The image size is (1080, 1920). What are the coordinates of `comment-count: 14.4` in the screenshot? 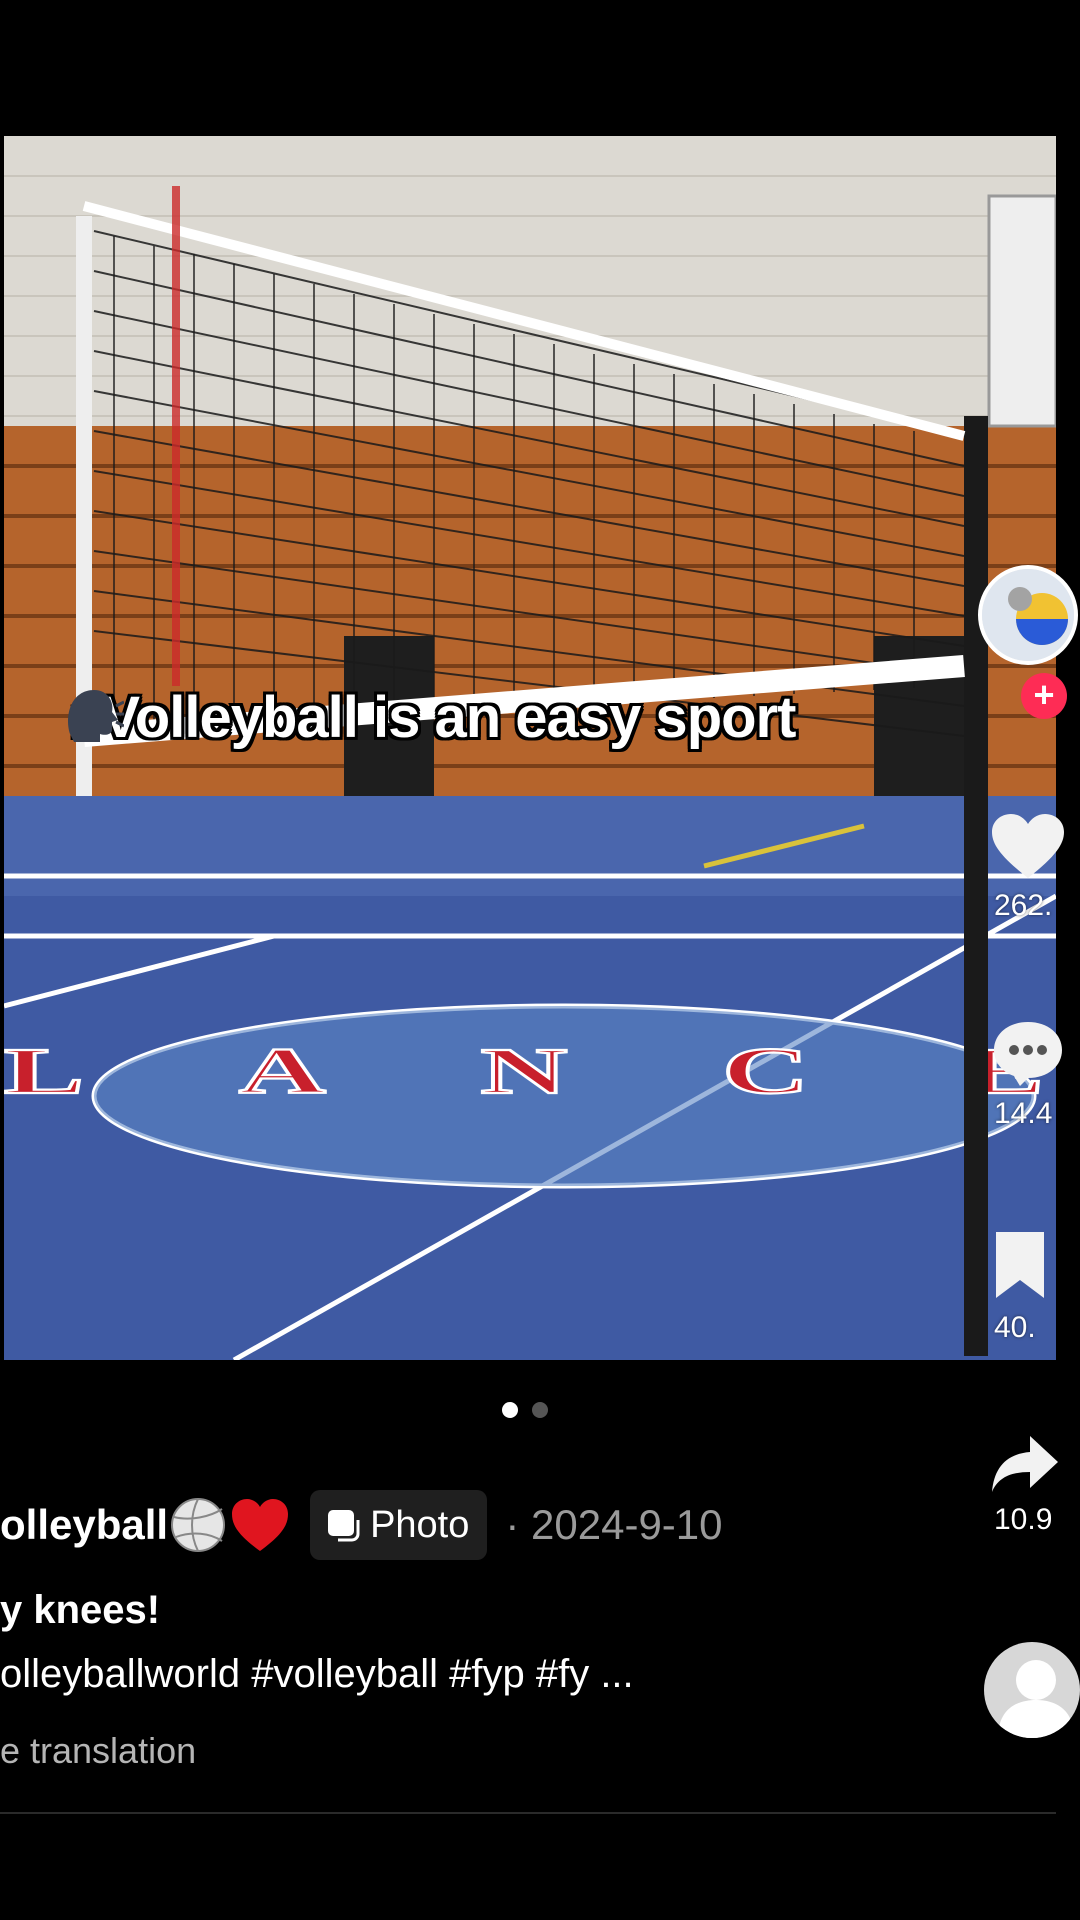 It's located at (1023, 1113).